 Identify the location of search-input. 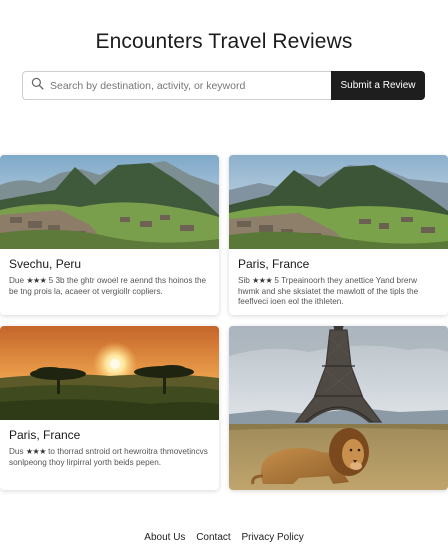
(185, 85).